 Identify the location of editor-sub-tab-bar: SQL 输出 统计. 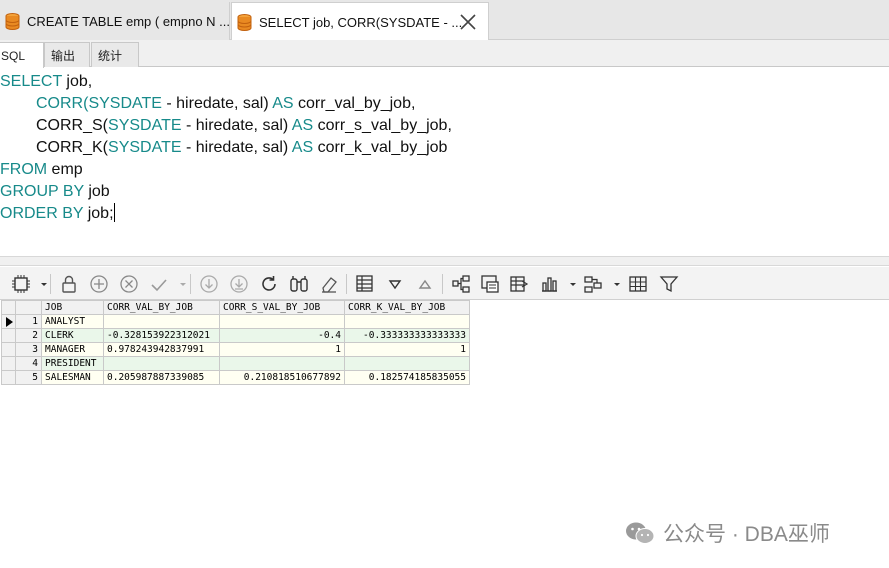
(444, 54).